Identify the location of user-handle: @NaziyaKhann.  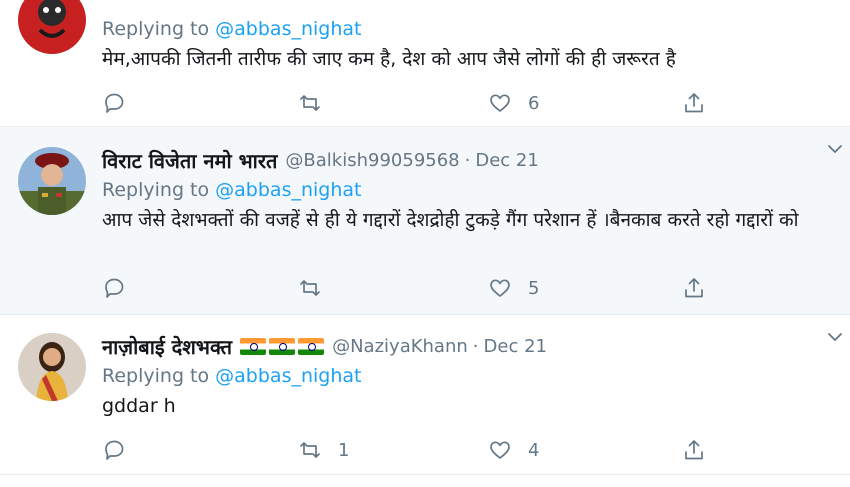
(400, 346).